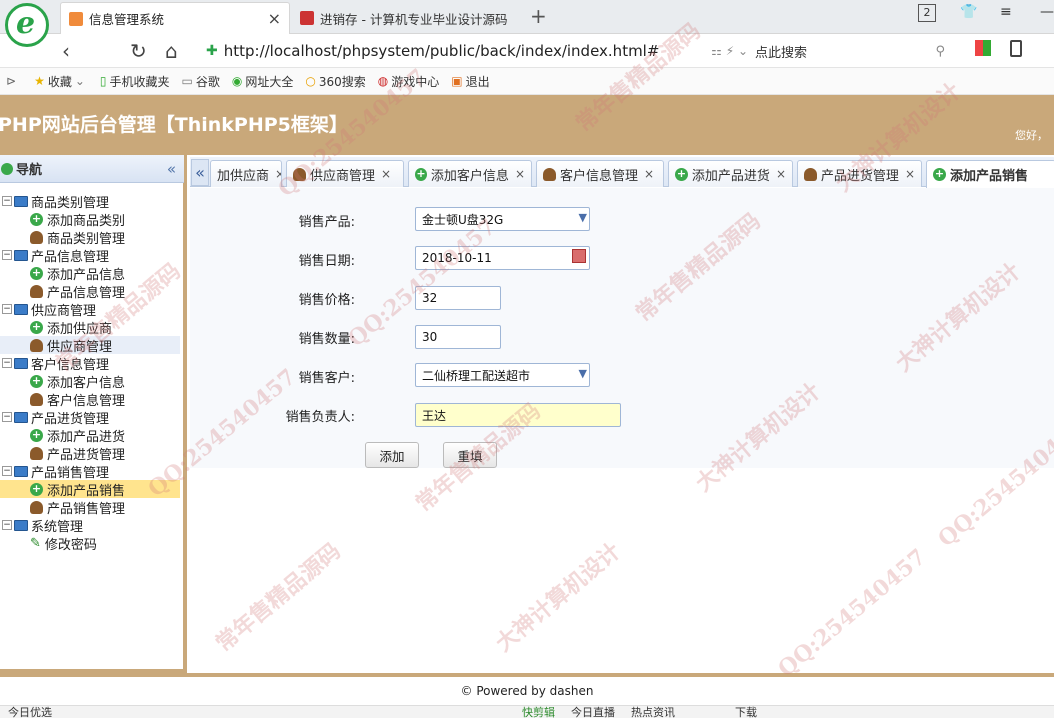 The width and height of the screenshot is (1054, 718). What do you see at coordinates (90, 291) in the screenshot?
I see `nav-item: 产品信息管理` at bounding box center [90, 291].